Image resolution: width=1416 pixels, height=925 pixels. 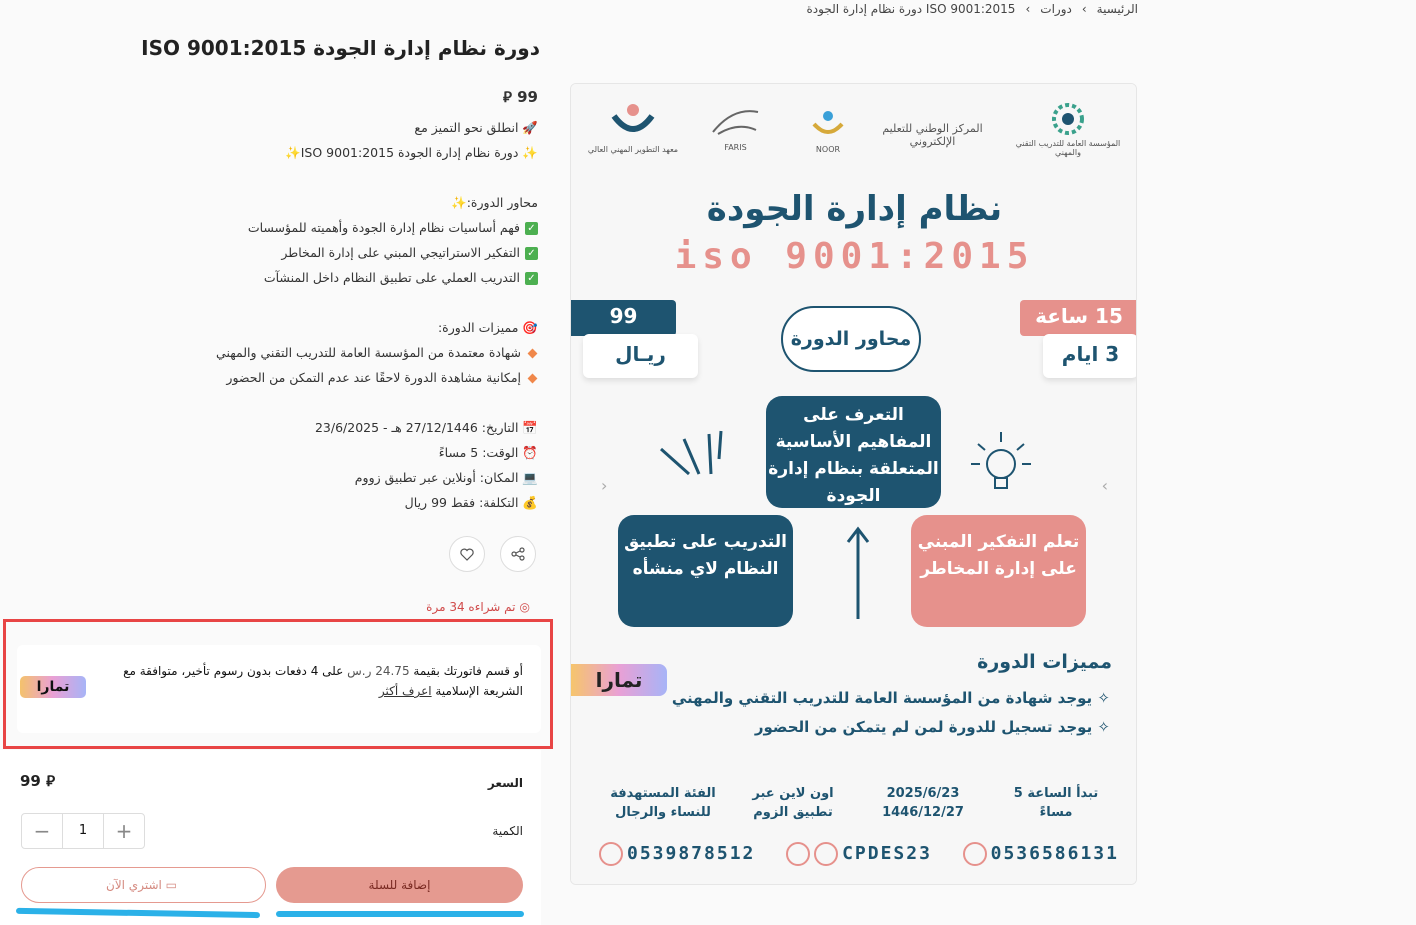 I want to click on poster-phone-1: 0539878512, so click(x=677, y=854).